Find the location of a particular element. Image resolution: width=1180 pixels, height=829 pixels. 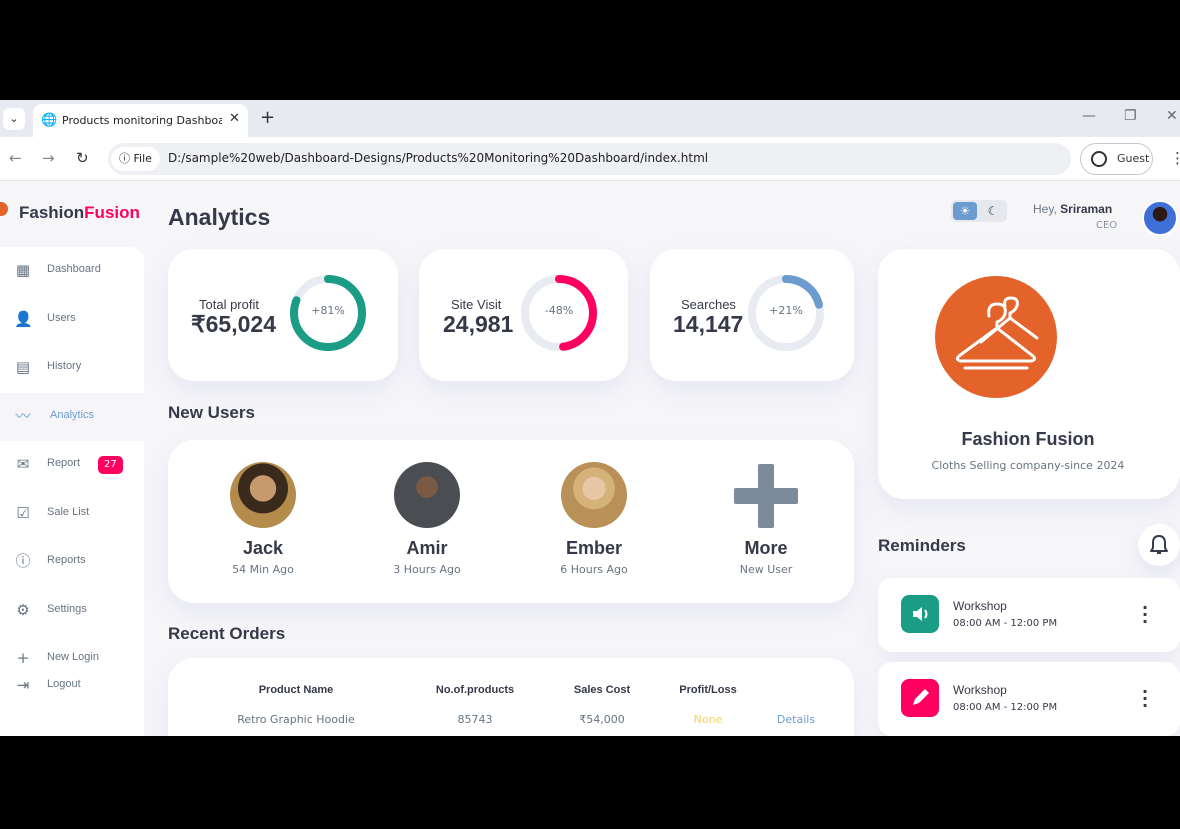

sidebar-item-dashboard: ▦ Dashboard is located at coordinates (72, 271).